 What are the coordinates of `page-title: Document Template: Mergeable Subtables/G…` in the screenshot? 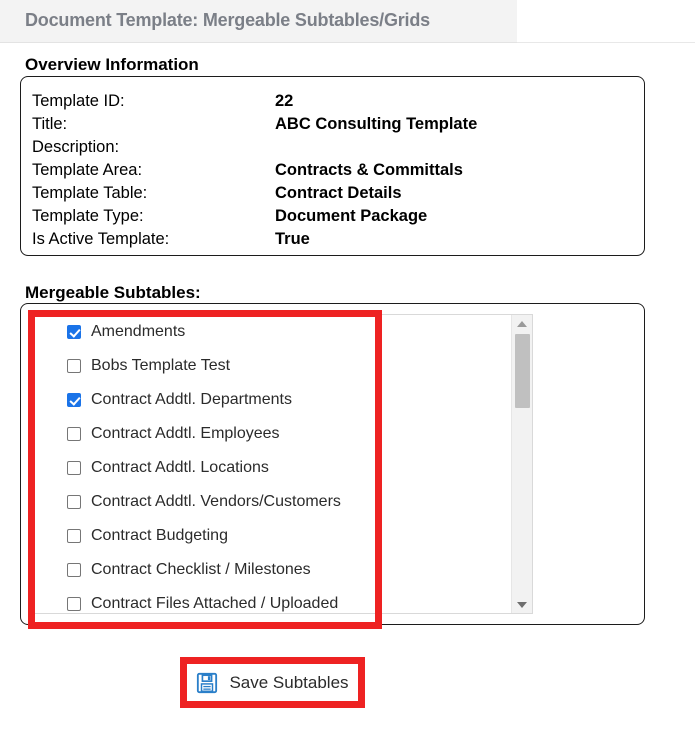 It's located at (227, 20).